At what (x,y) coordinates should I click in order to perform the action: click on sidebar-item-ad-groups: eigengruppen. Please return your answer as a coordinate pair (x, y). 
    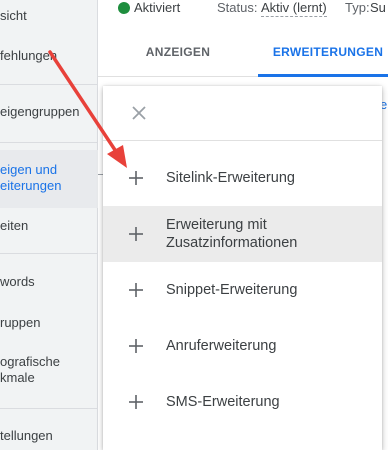
    Looking at the image, I should click on (49, 112).